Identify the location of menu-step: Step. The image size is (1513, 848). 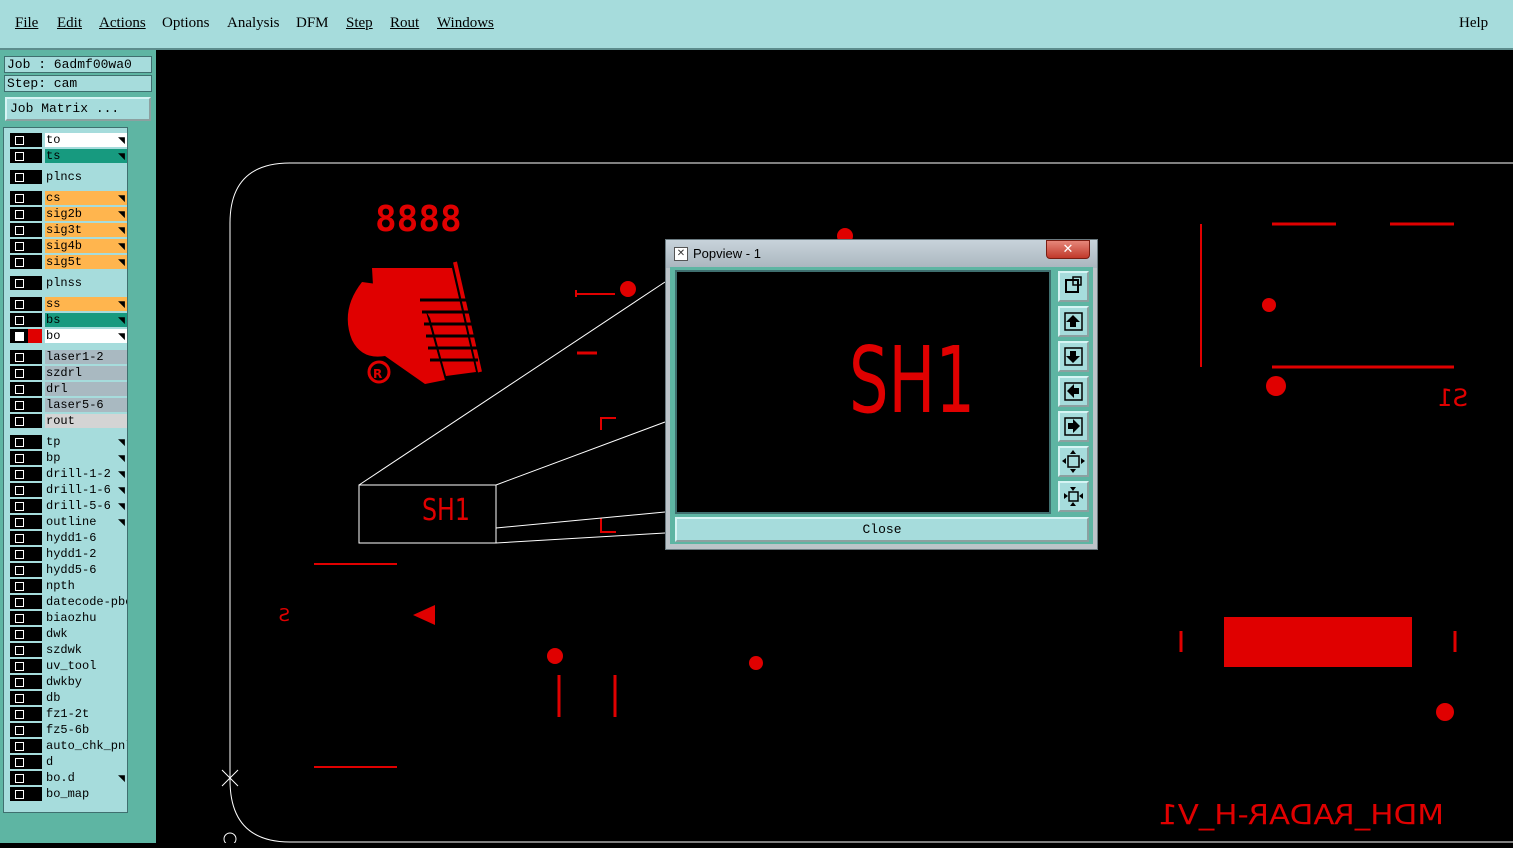
(359, 23).